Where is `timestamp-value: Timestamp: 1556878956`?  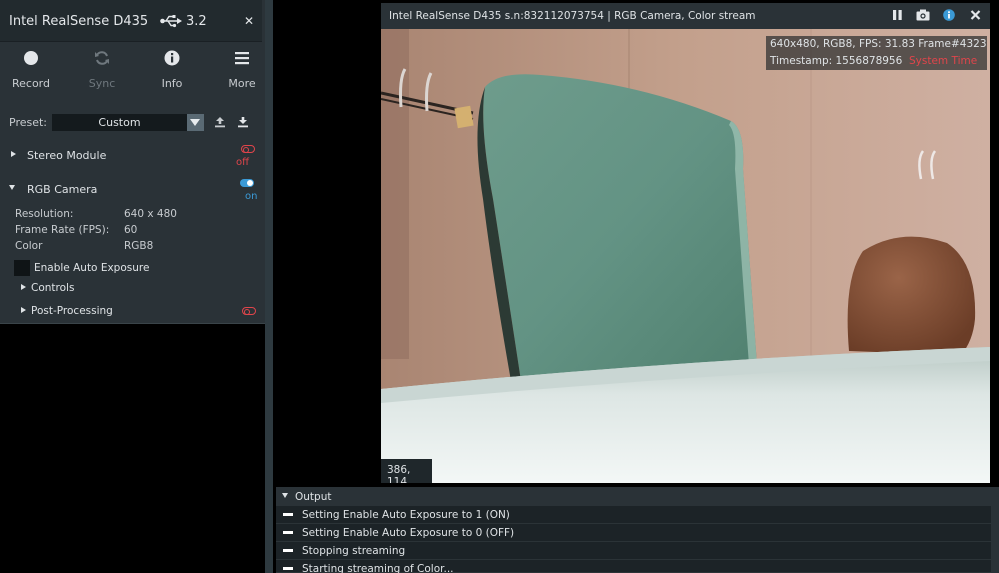 timestamp-value: Timestamp: 1556878956 is located at coordinates (836, 61).